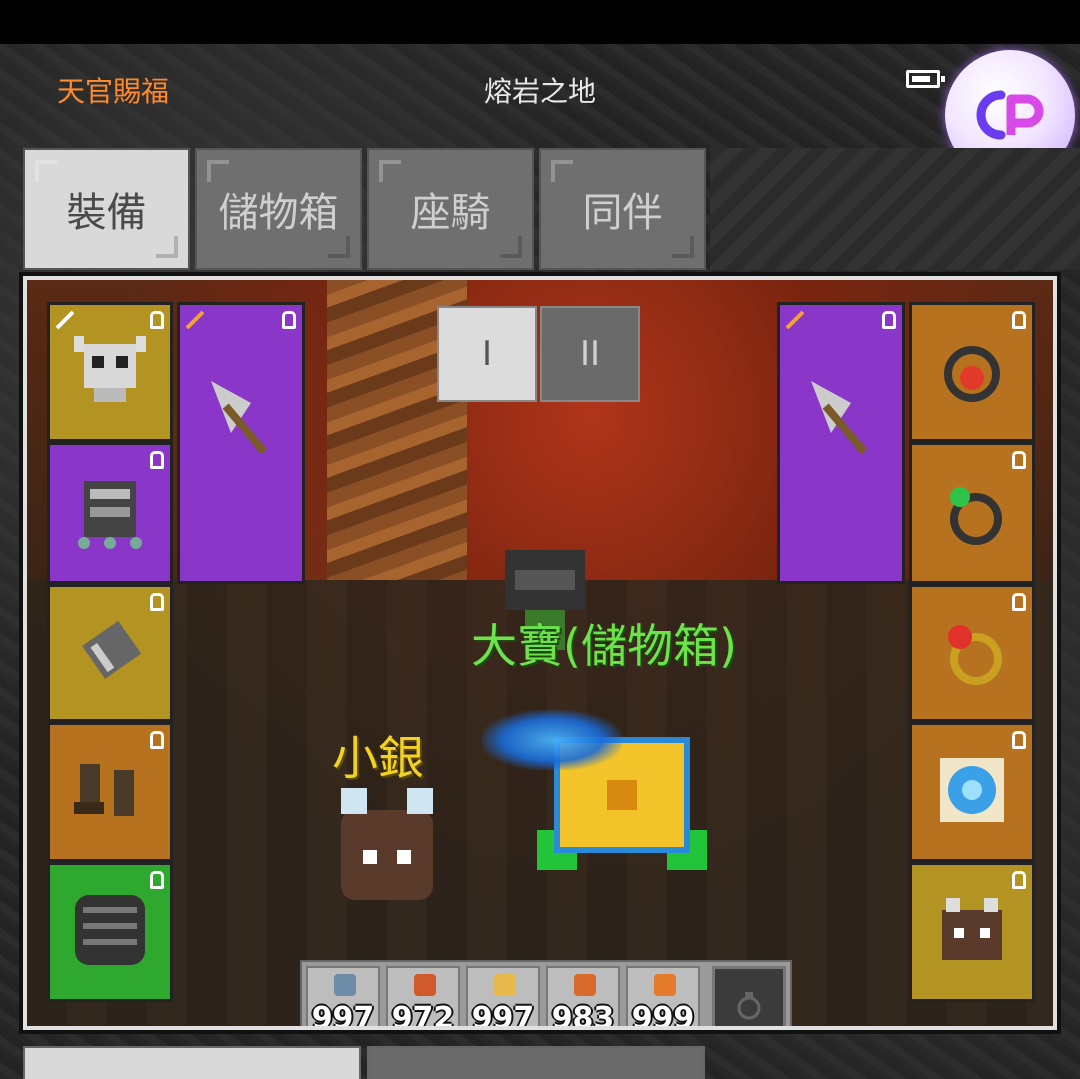  What do you see at coordinates (583, 998) in the screenshot?
I see `potion-slot-4: 983` at bounding box center [583, 998].